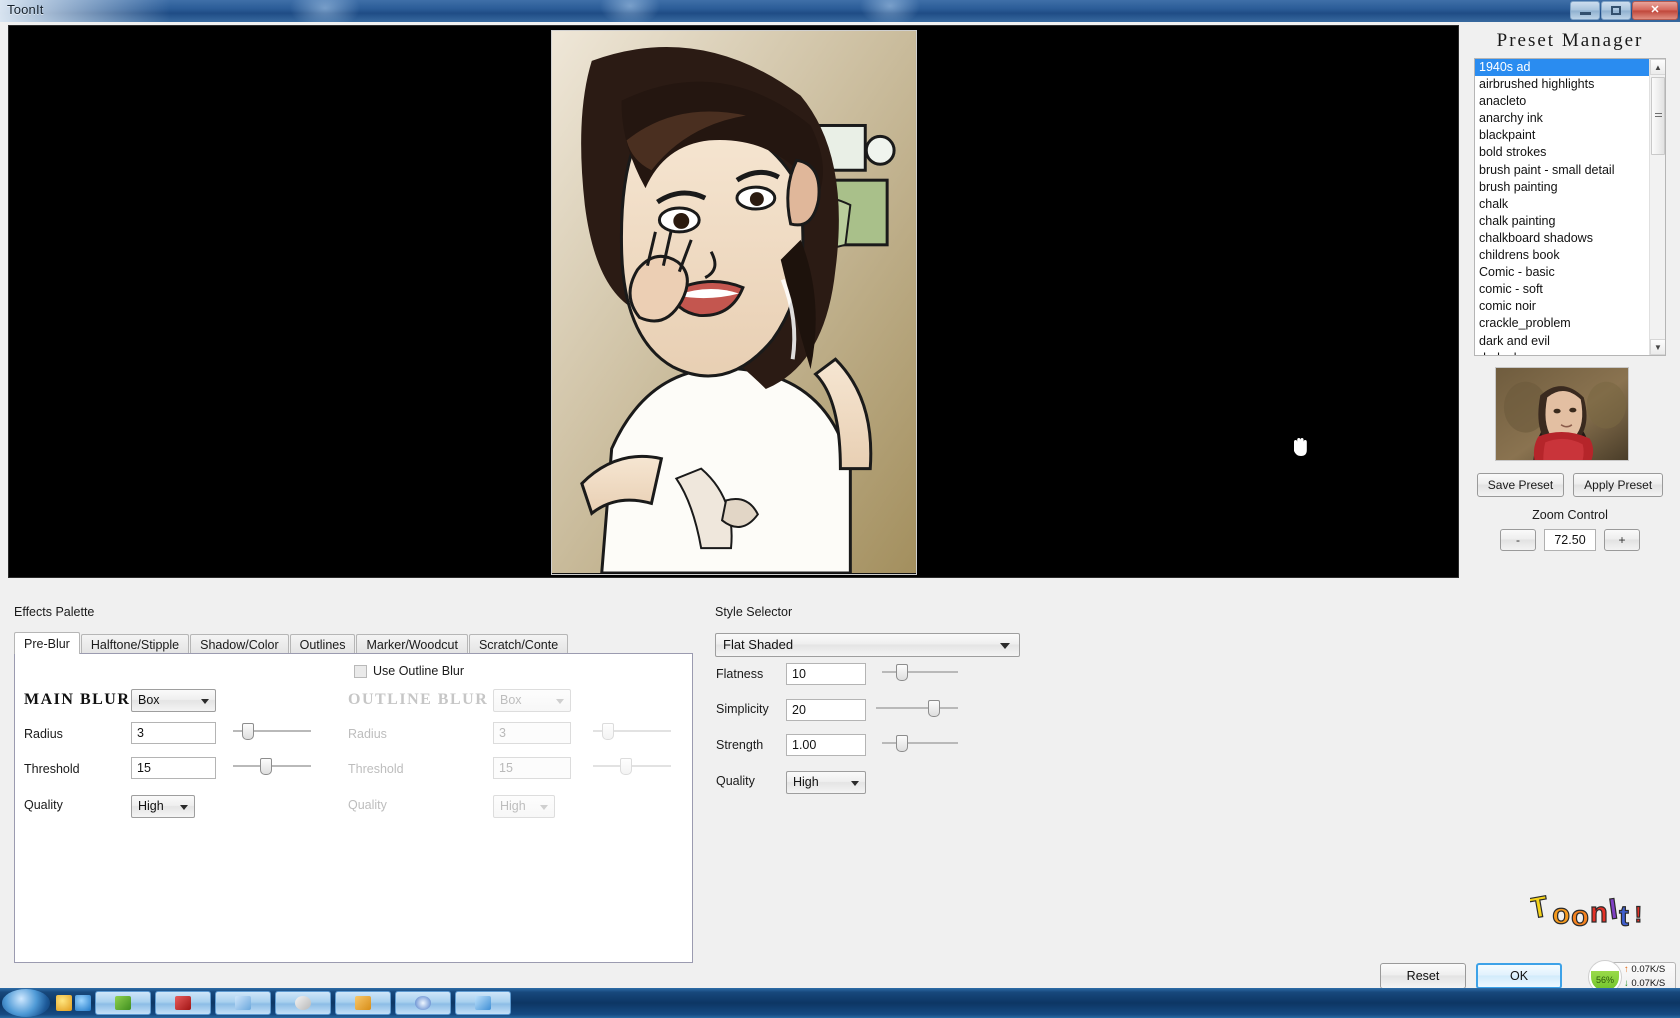 This screenshot has width=1680, height=1018. Describe the element at coordinates (419, 671) in the screenshot. I see `use-outline-blur-label: Use Outline Blur` at that location.